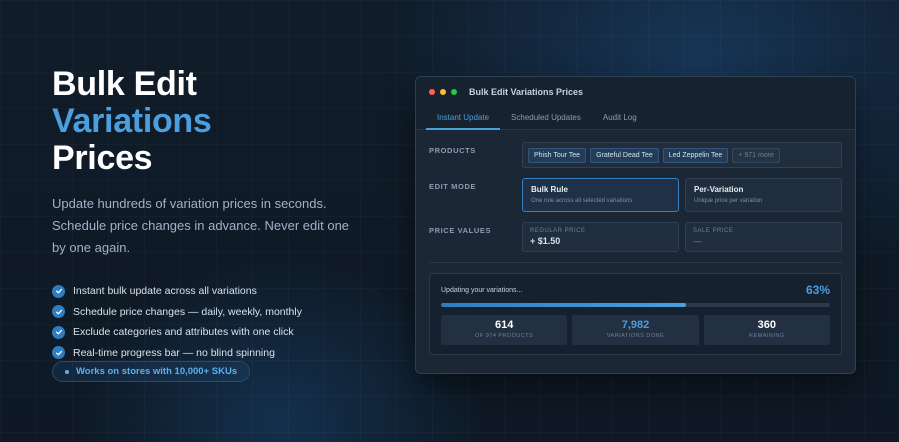  What do you see at coordinates (452, 150) in the screenshot?
I see `products-label: PRODUCTS` at bounding box center [452, 150].